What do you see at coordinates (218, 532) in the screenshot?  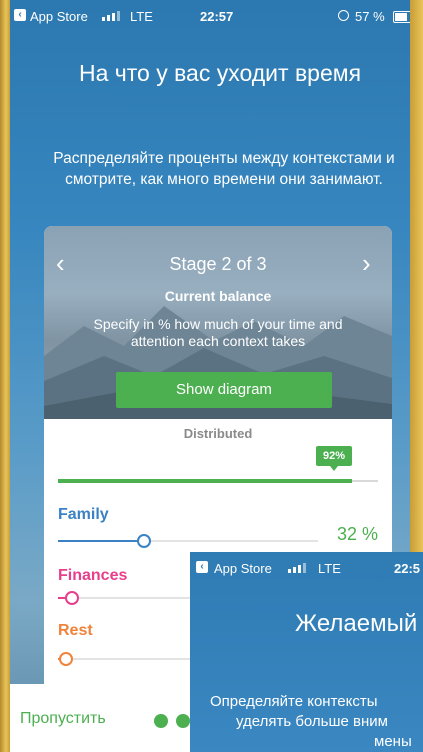 I see `context-row-family: Family 32 %` at bounding box center [218, 532].